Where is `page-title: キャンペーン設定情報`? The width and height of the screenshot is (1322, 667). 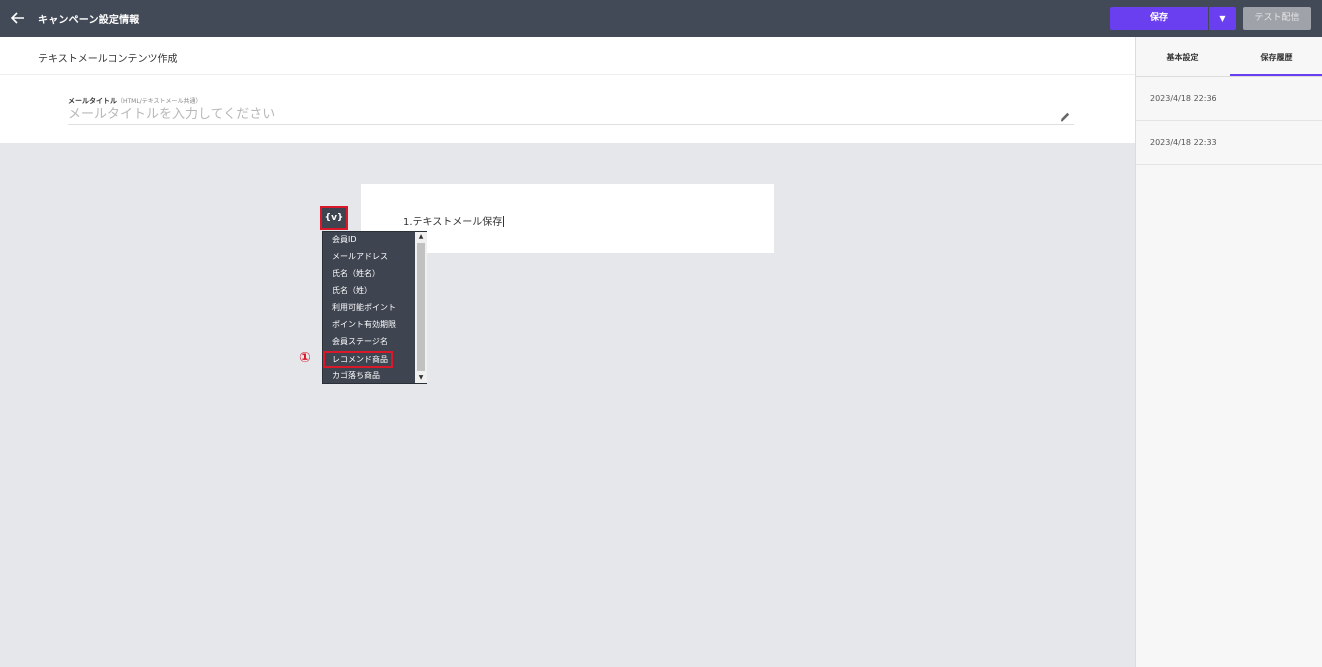 page-title: キャンペーン設定情報 is located at coordinates (89, 20).